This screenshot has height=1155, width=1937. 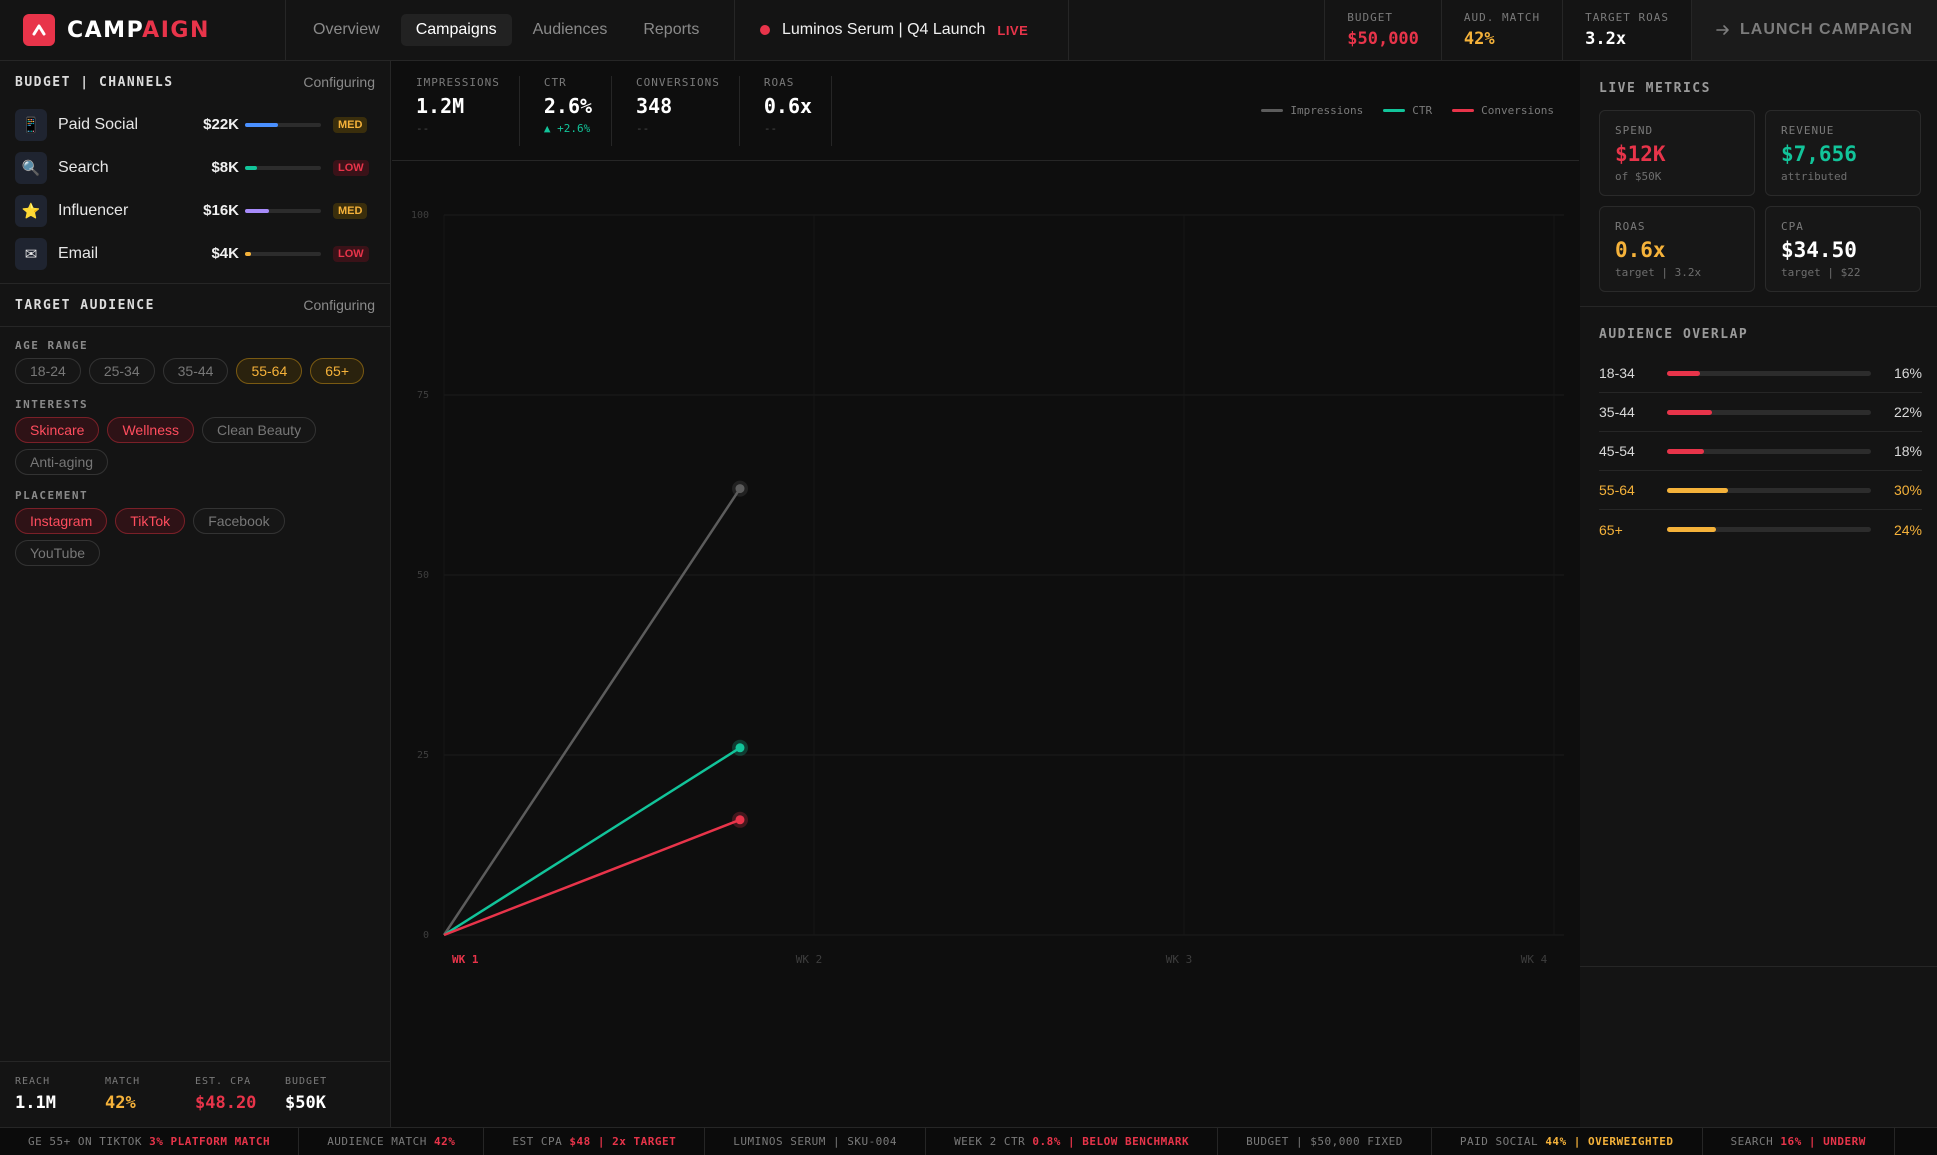 What do you see at coordinates (61, 521) in the screenshot?
I see `chip-instagram: Instagram` at bounding box center [61, 521].